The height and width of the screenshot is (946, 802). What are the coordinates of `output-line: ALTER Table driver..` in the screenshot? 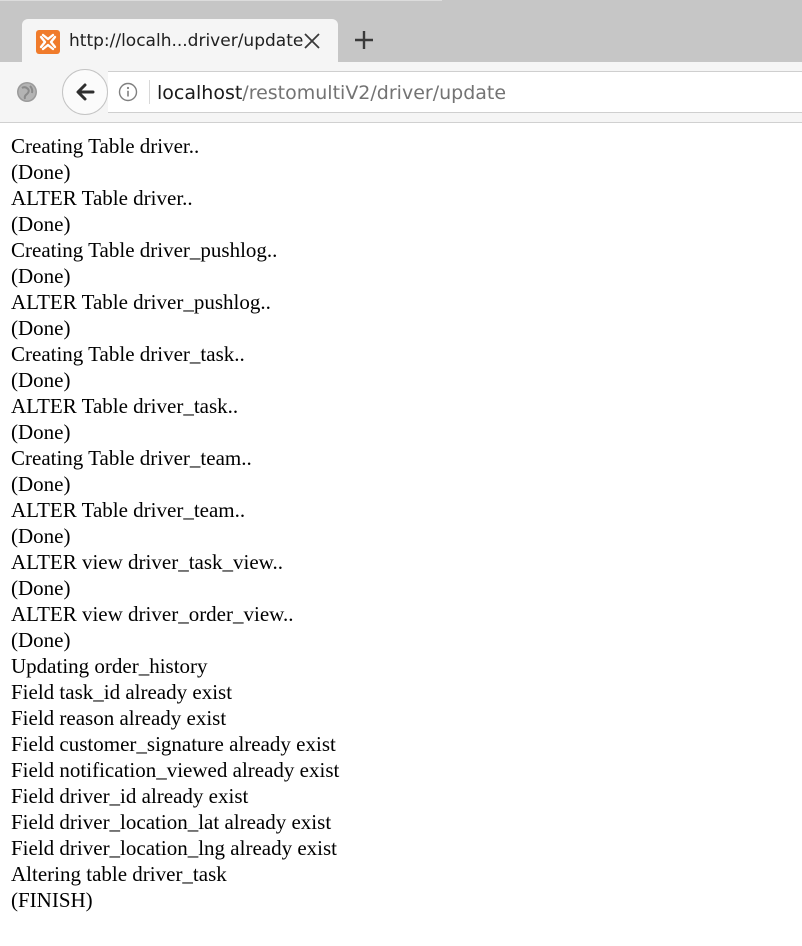 It's located at (102, 198).